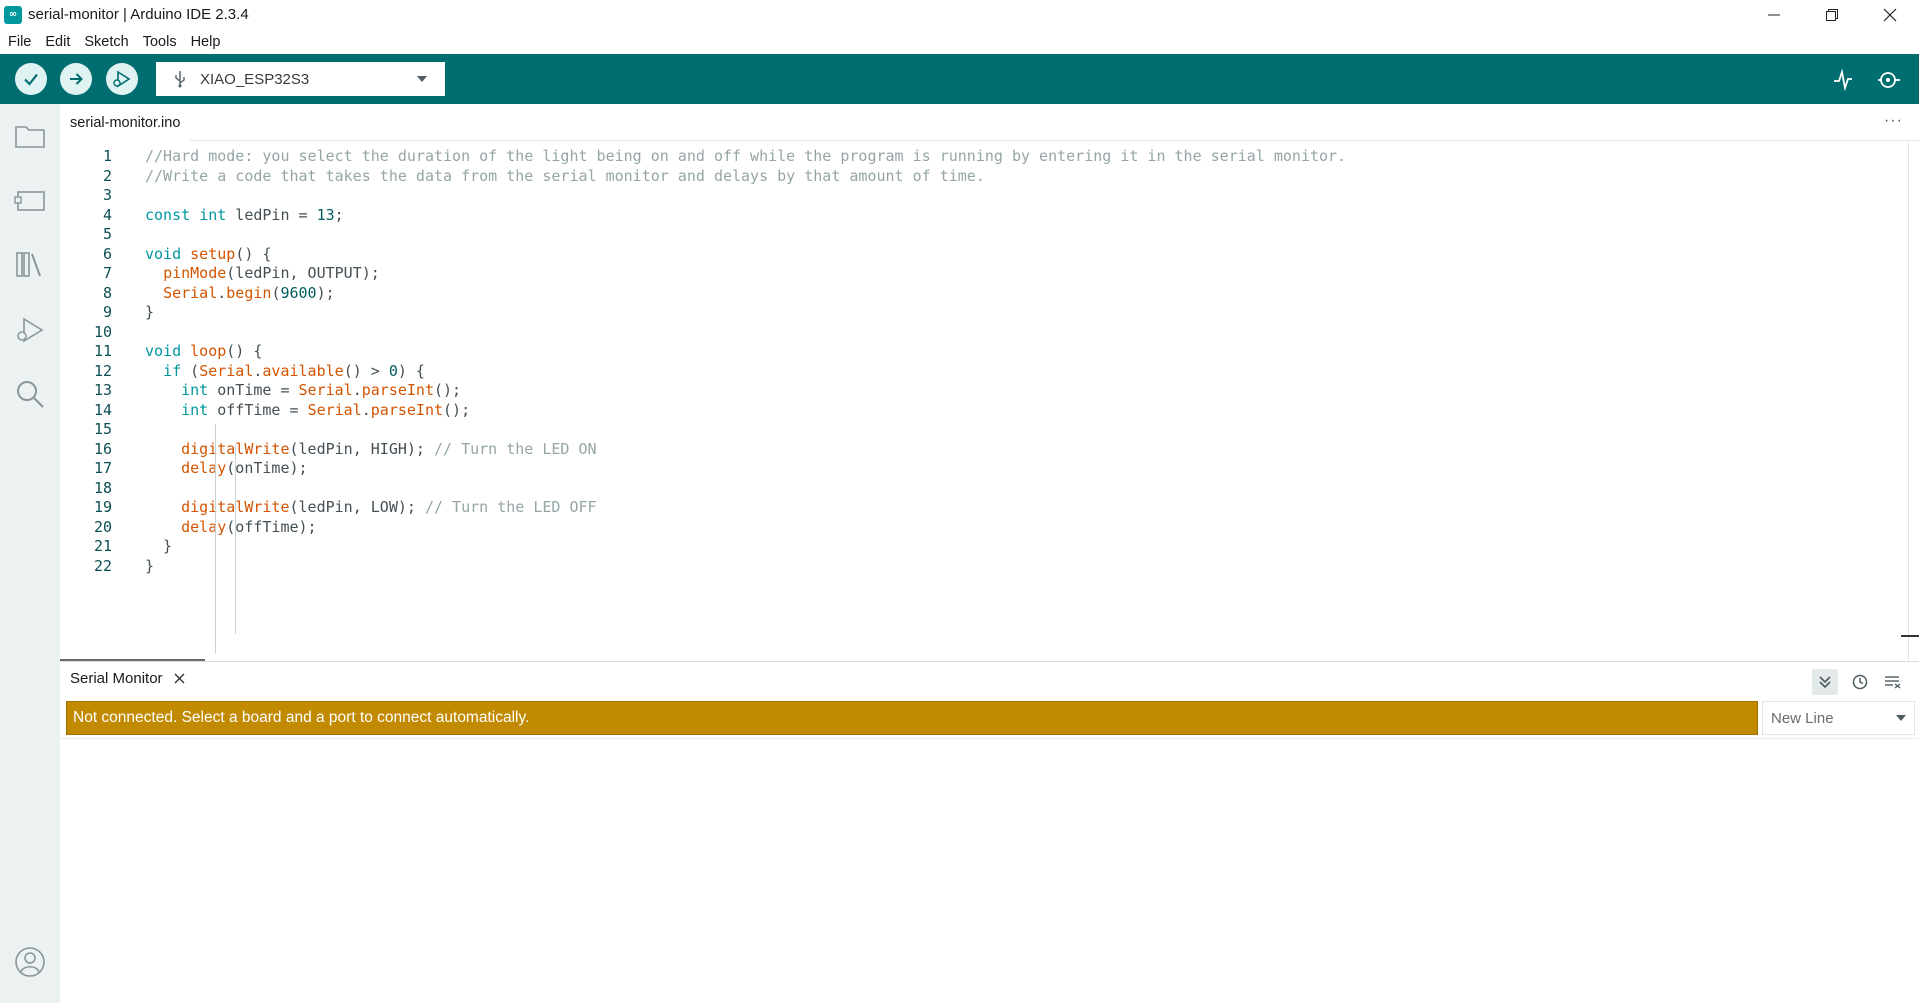 Image resolution: width=1919 pixels, height=1003 pixels. Describe the element at coordinates (985, 566) in the screenshot. I see `code-line: 22}` at that location.